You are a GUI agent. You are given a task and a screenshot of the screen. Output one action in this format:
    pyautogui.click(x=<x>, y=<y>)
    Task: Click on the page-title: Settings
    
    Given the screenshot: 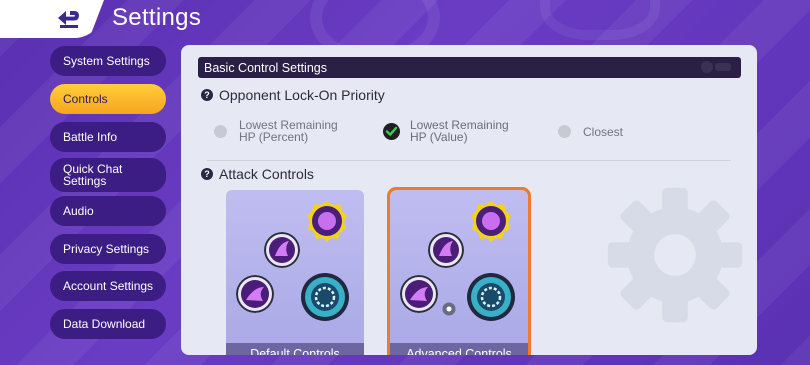 What is the action you would take?
    pyautogui.click(x=157, y=17)
    